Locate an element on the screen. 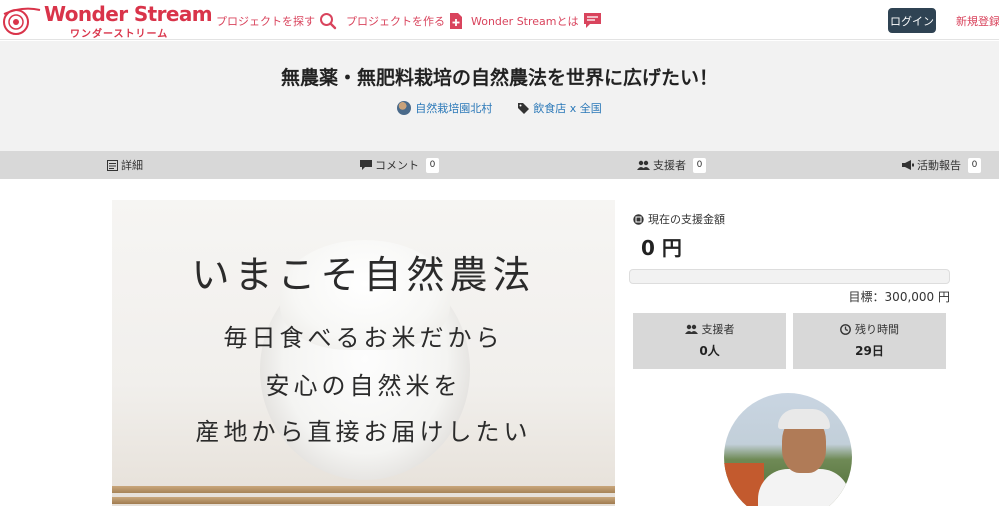 This screenshot has width=999, height=506. owner-avatar is located at coordinates (788, 449).